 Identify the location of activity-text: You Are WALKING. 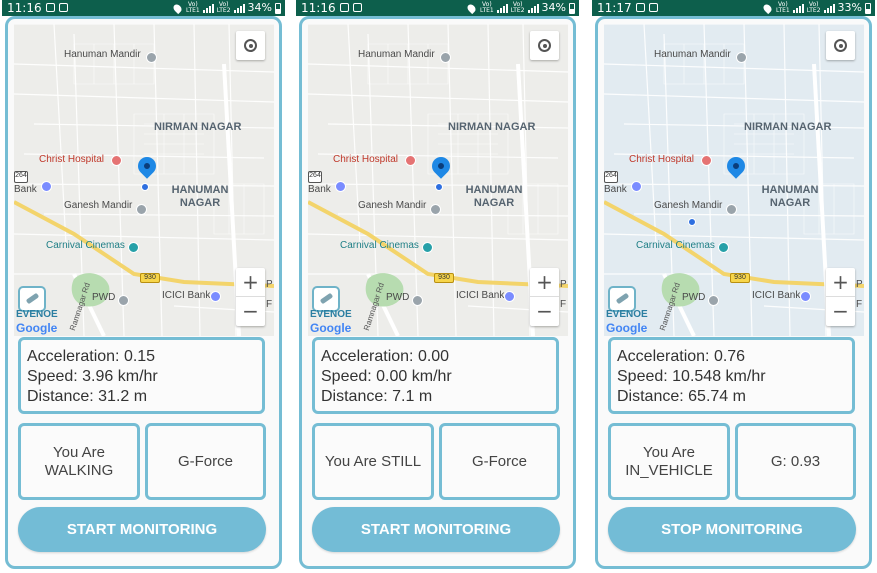
(79, 461).